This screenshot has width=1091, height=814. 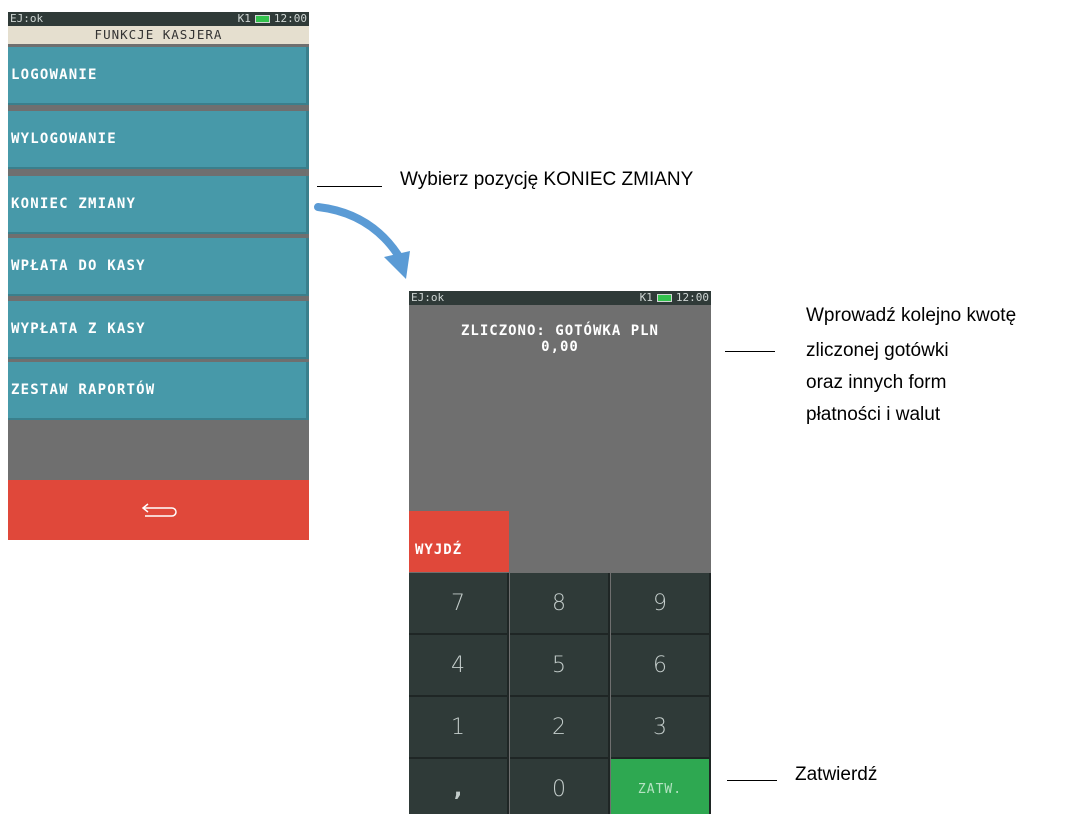 I want to click on menu-item-koniec-zmiany: KONIEC ZMIANY, so click(x=158, y=205).